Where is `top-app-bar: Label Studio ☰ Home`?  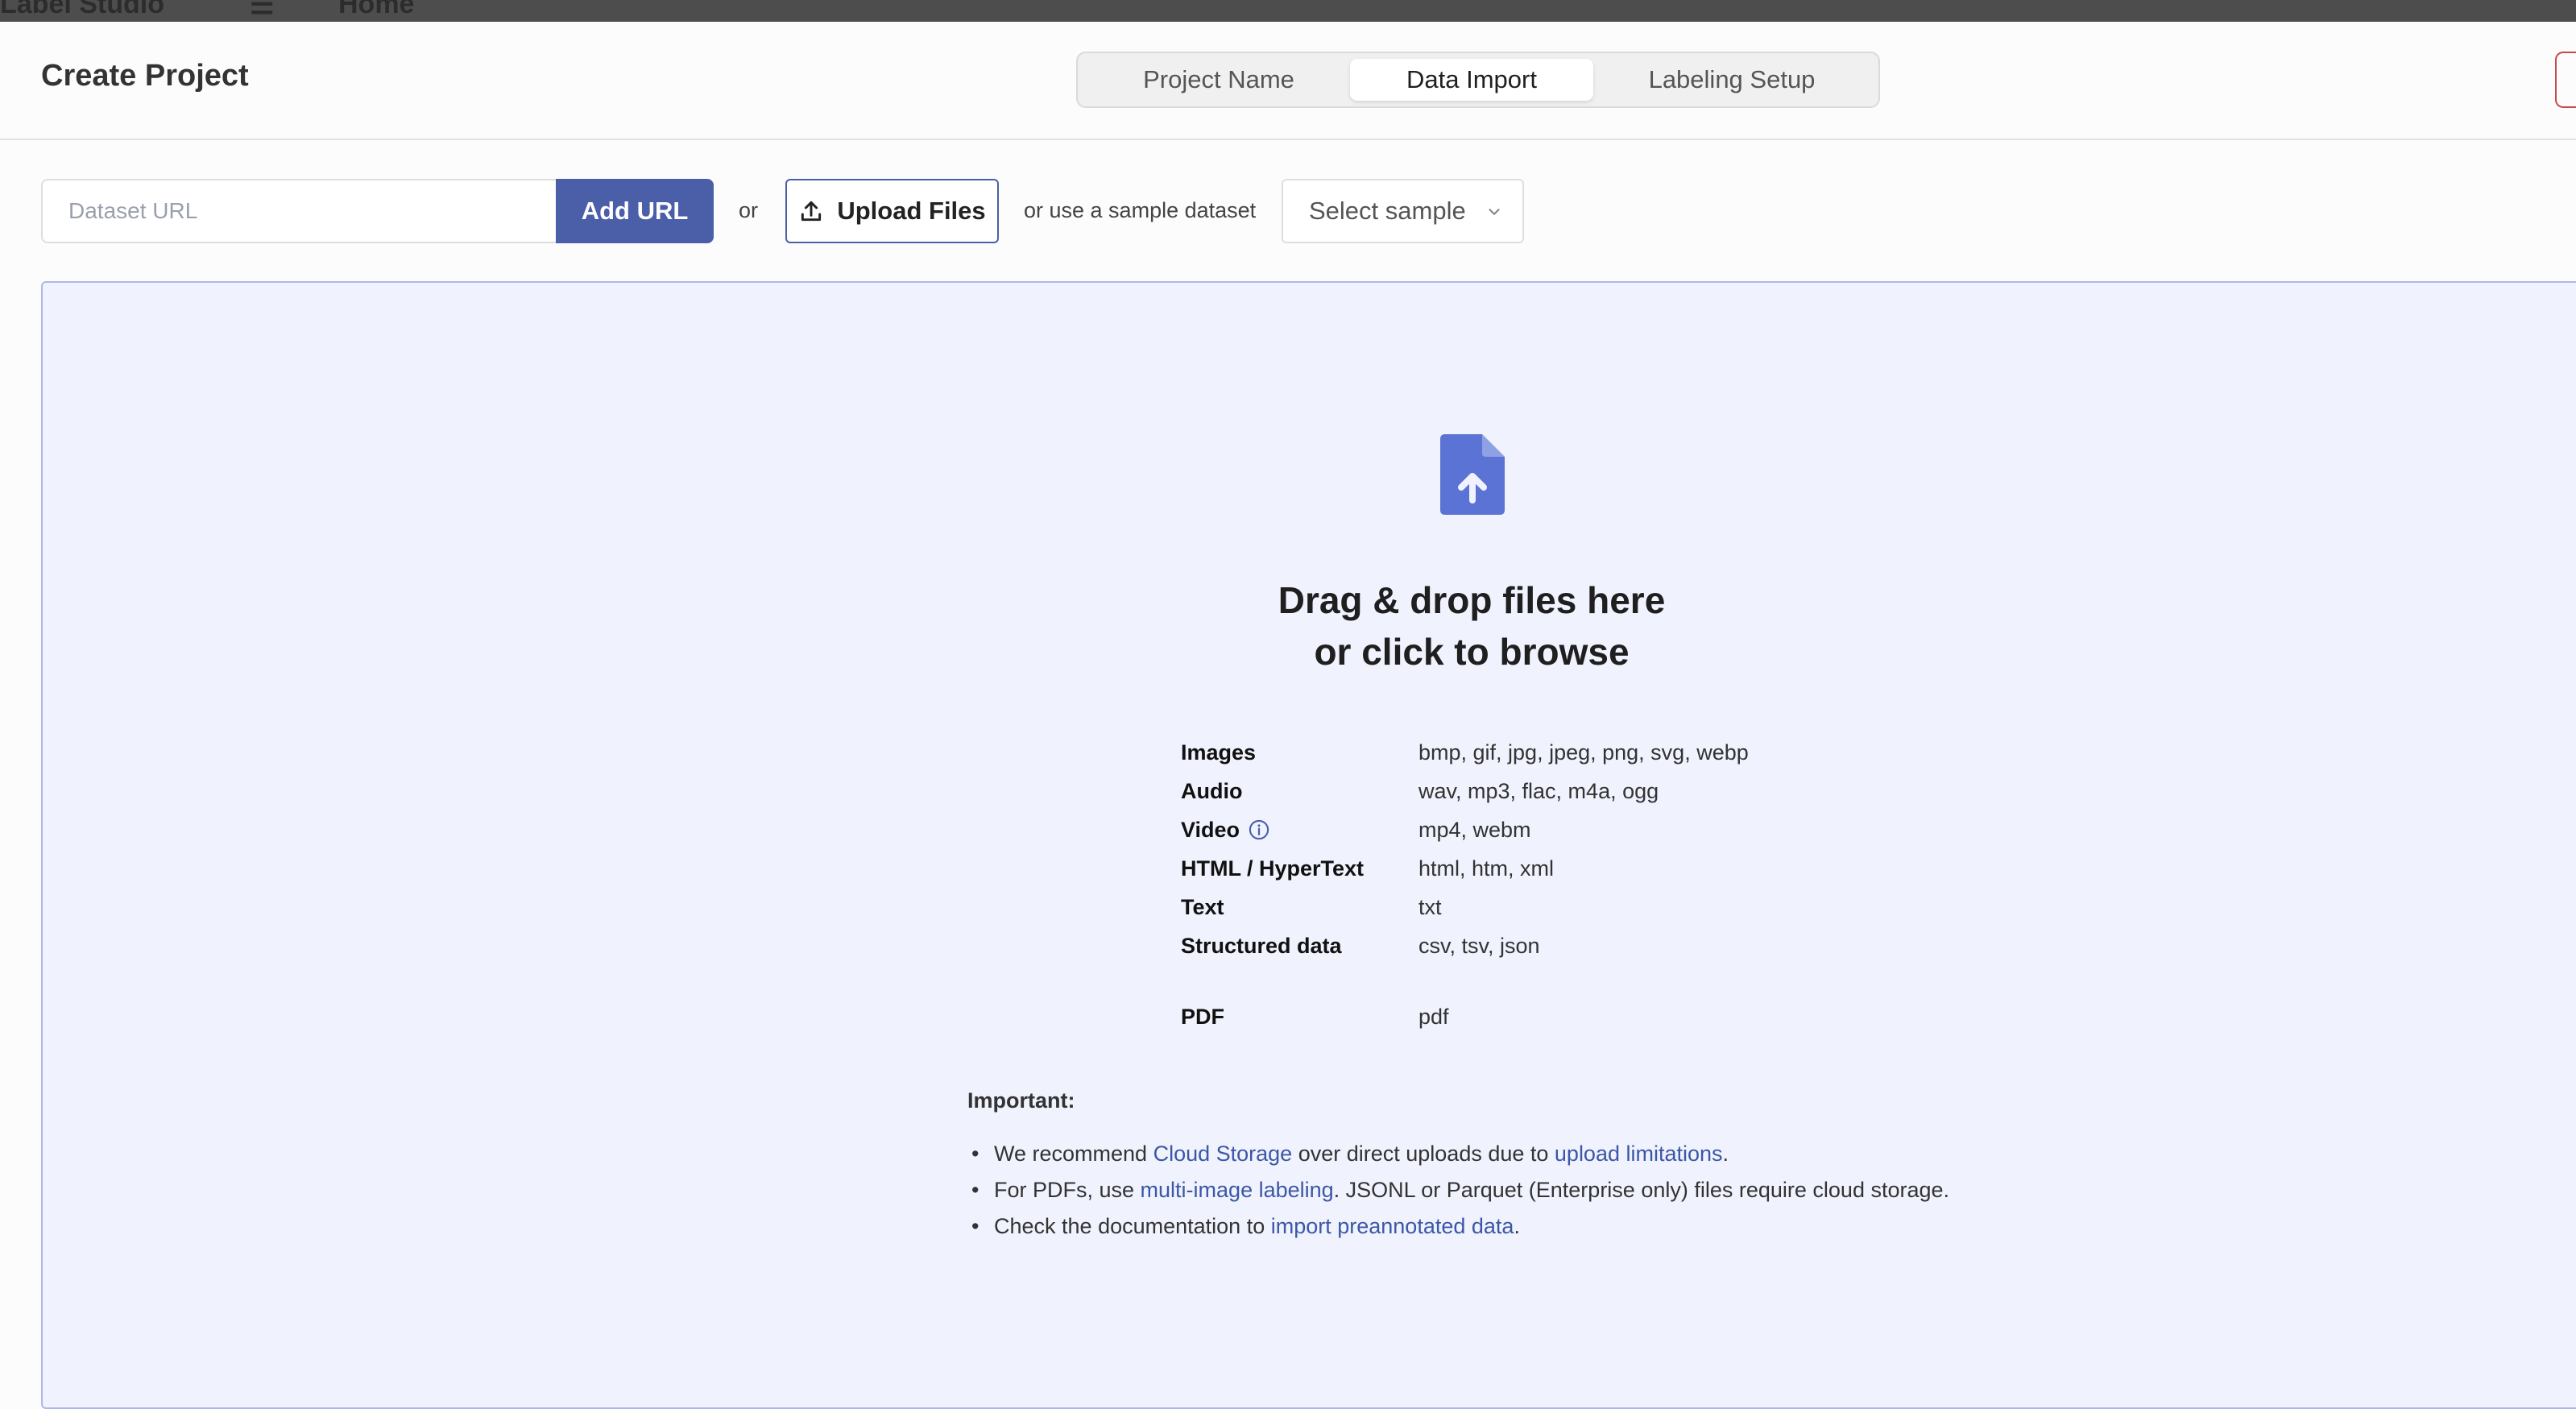
top-app-bar: Label Studio ☰ Home is located at coordinates (1288, 11).